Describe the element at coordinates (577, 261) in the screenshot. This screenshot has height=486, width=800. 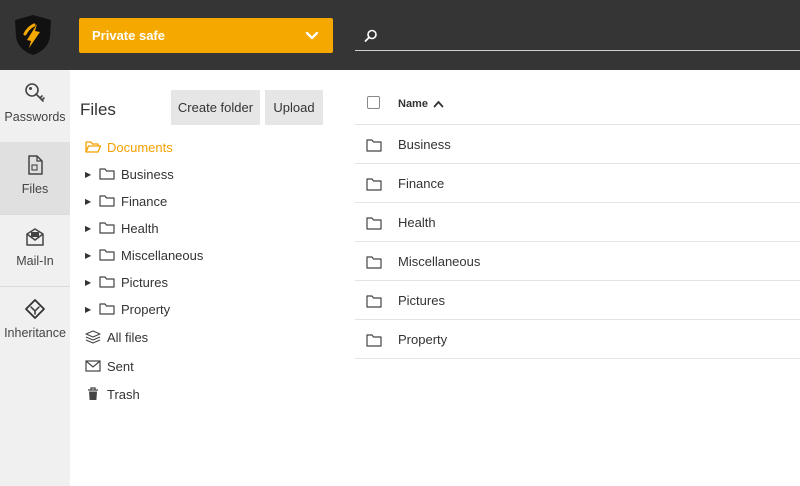
I see `table-row: Miscellaneous` at that location.